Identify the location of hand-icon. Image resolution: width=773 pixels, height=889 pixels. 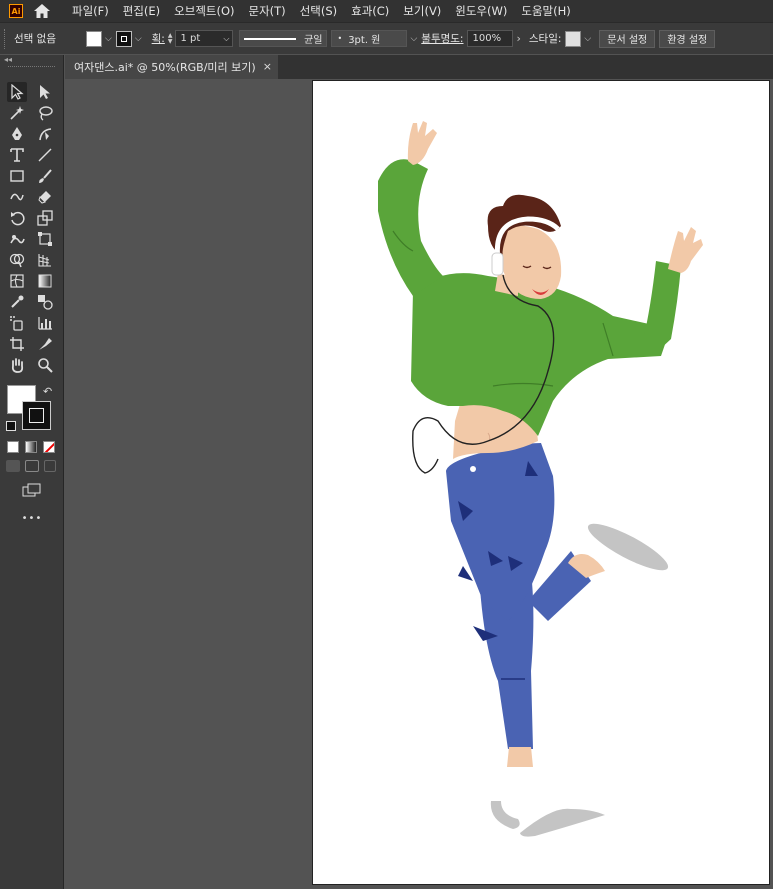
(17, 365).